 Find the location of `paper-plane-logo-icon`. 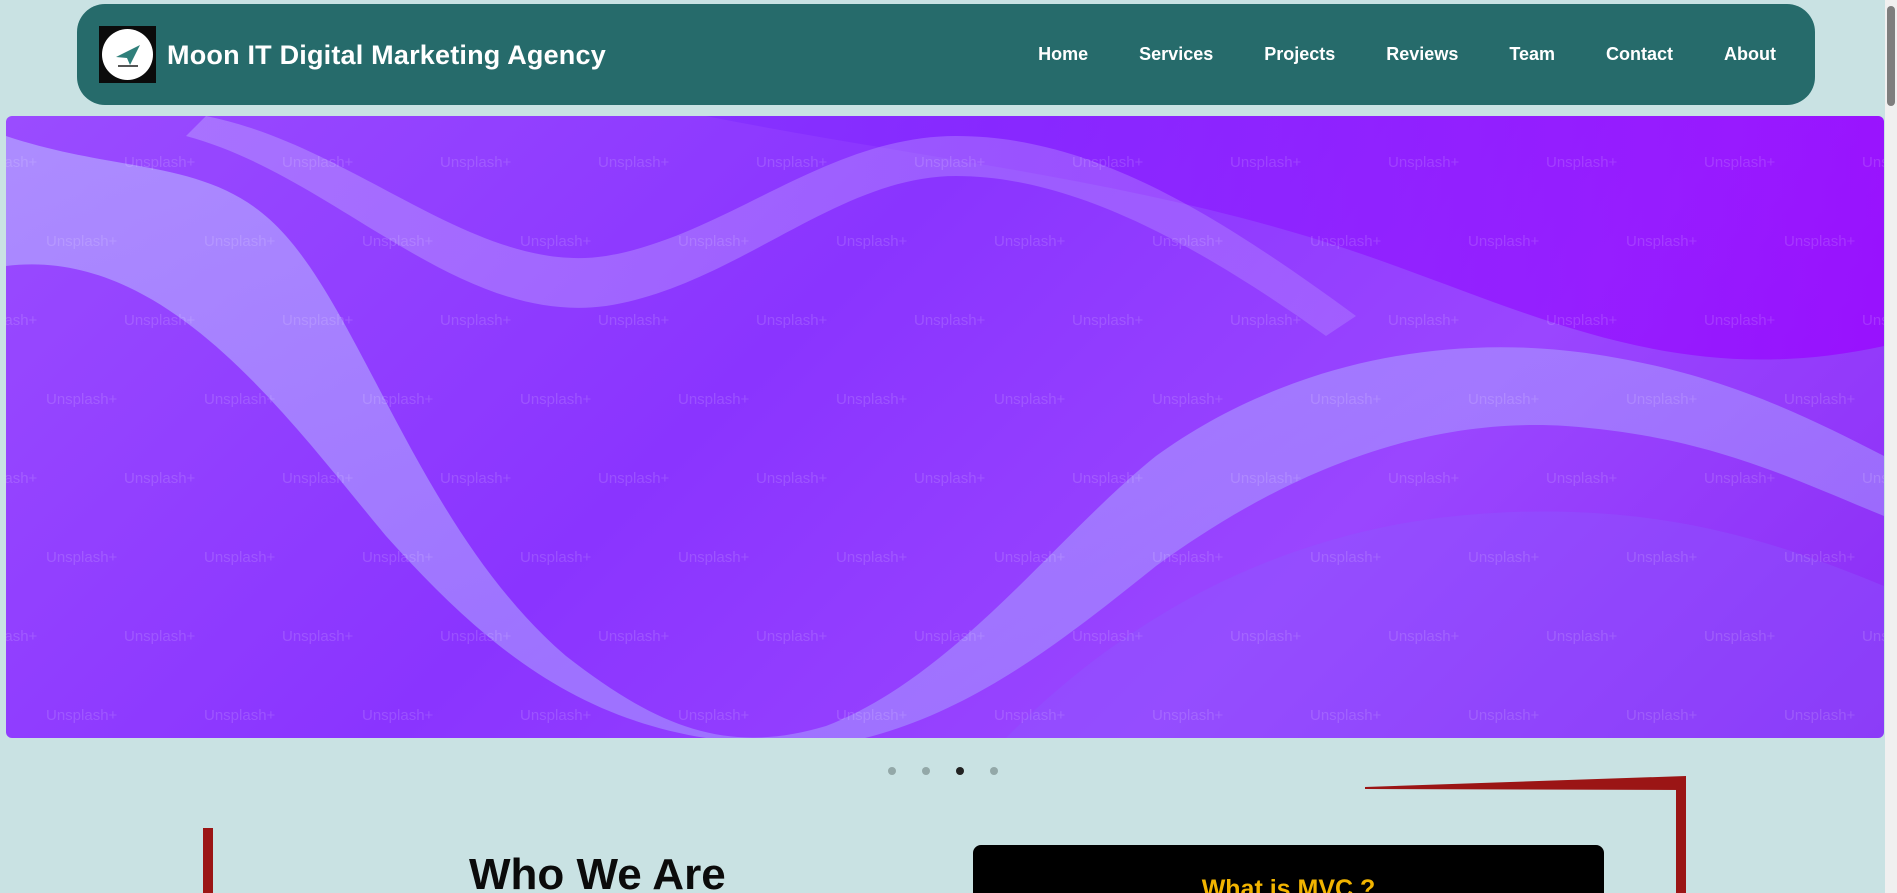

paper-plane-logo-icon is located at coordinates (127, 54).